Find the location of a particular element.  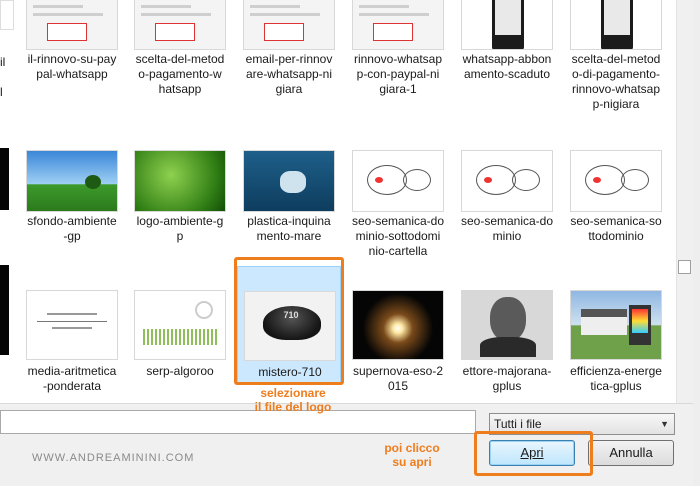

window-edge is located at coordinates (696, 243).